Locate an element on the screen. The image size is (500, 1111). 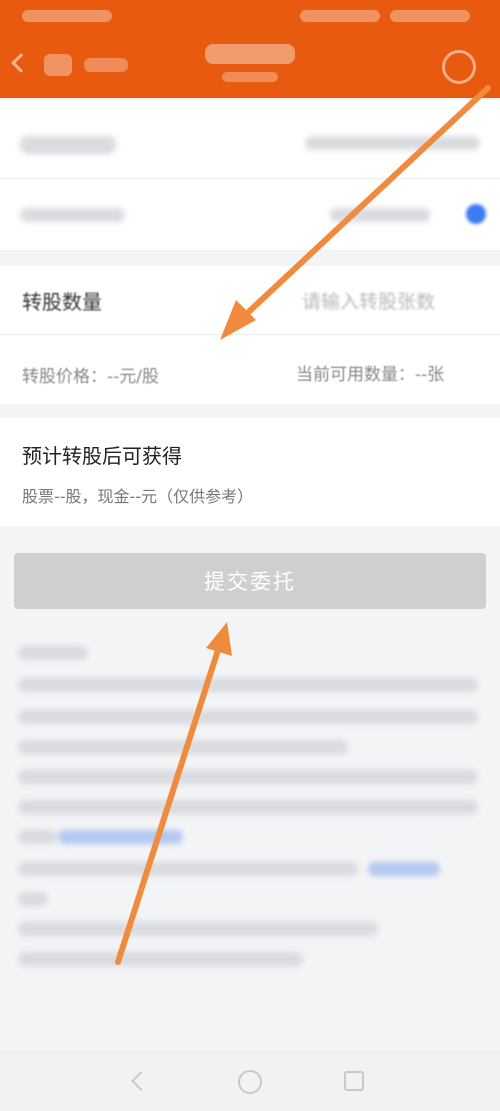
square-recent-icon is located at coordinates (354, 1081).